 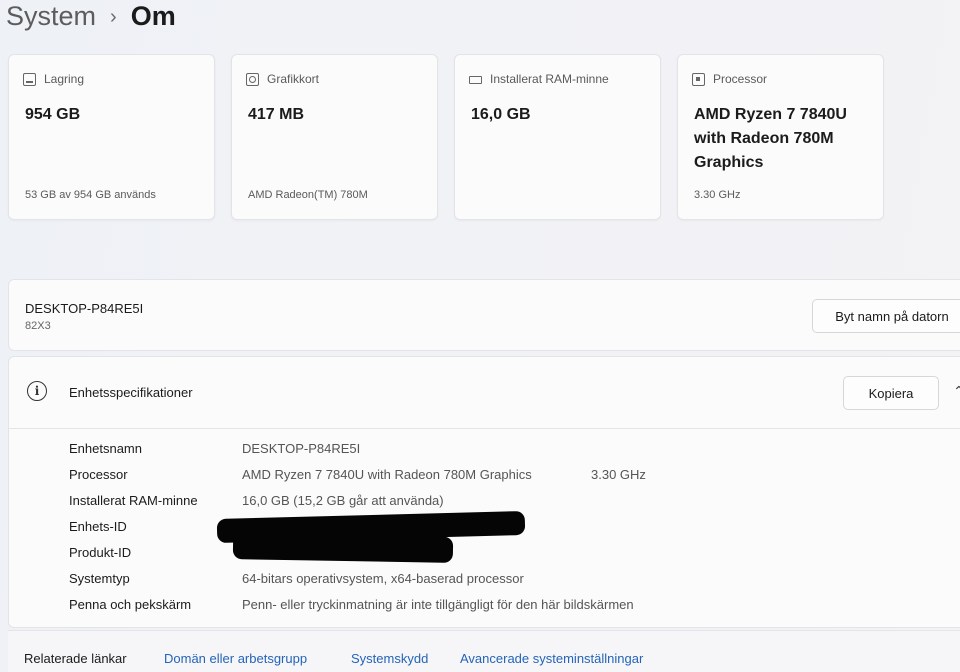 What do you see at coordinates (51, 16) in the screenshot?
I see `breadcrumb-system: System` at bounding box center [51, 16].